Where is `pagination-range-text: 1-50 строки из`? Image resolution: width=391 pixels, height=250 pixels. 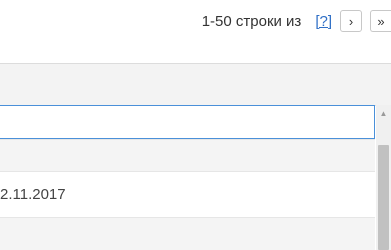
pagination-range-text: 1-50 строки из is located at coordinates (251, 21).